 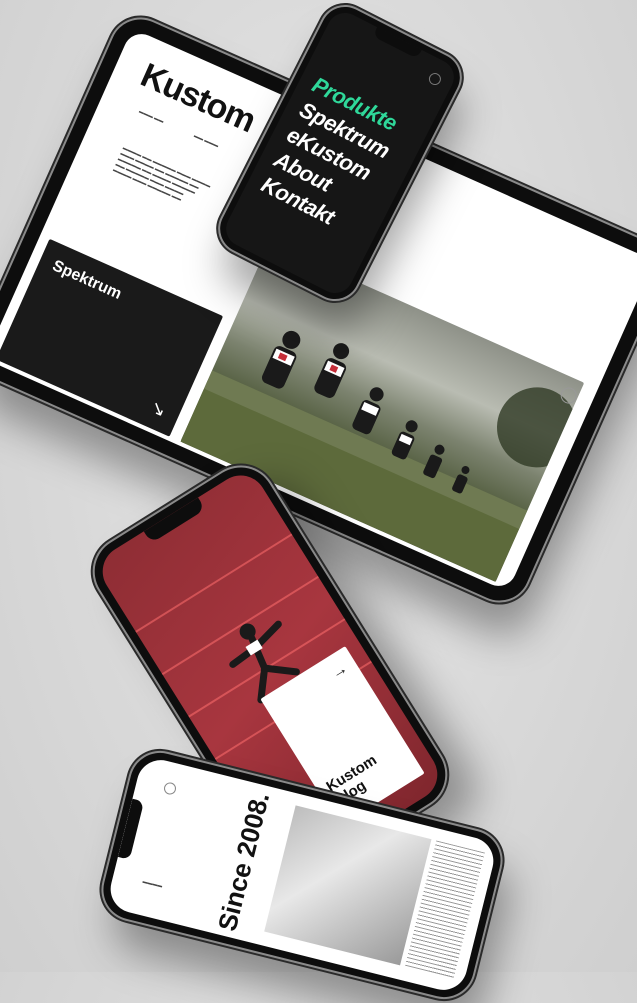 What do you see at coordinates (348, 885) in the screenshot?
I see `bw-portrait-photo` at bounding box center [348, 885].